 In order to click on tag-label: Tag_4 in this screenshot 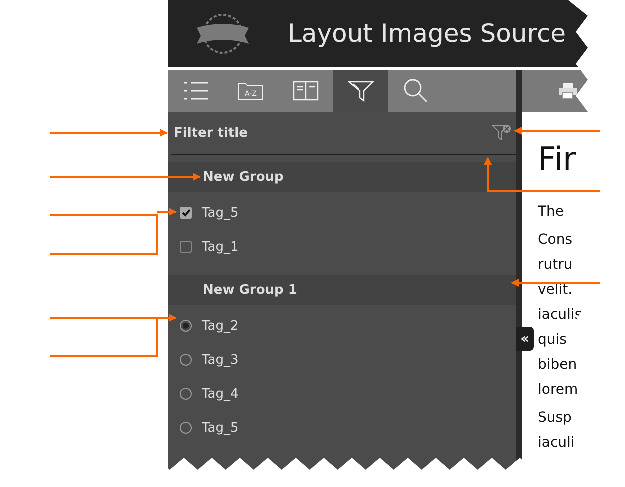, I will do `click(220, 394)`.